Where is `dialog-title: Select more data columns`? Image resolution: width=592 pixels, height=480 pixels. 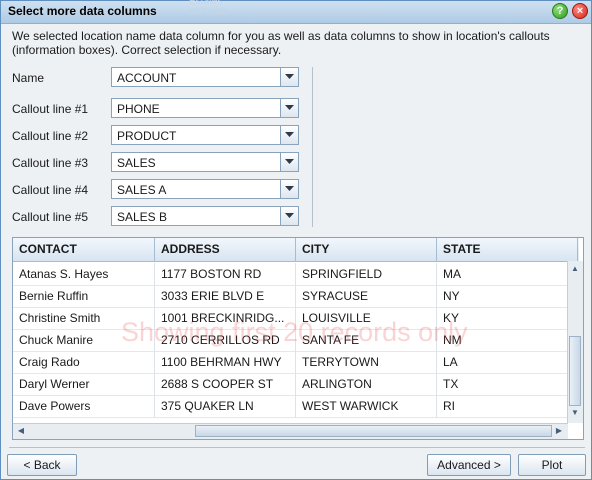
dialog-title: Select more data columns is located at coordinates (82, 11).